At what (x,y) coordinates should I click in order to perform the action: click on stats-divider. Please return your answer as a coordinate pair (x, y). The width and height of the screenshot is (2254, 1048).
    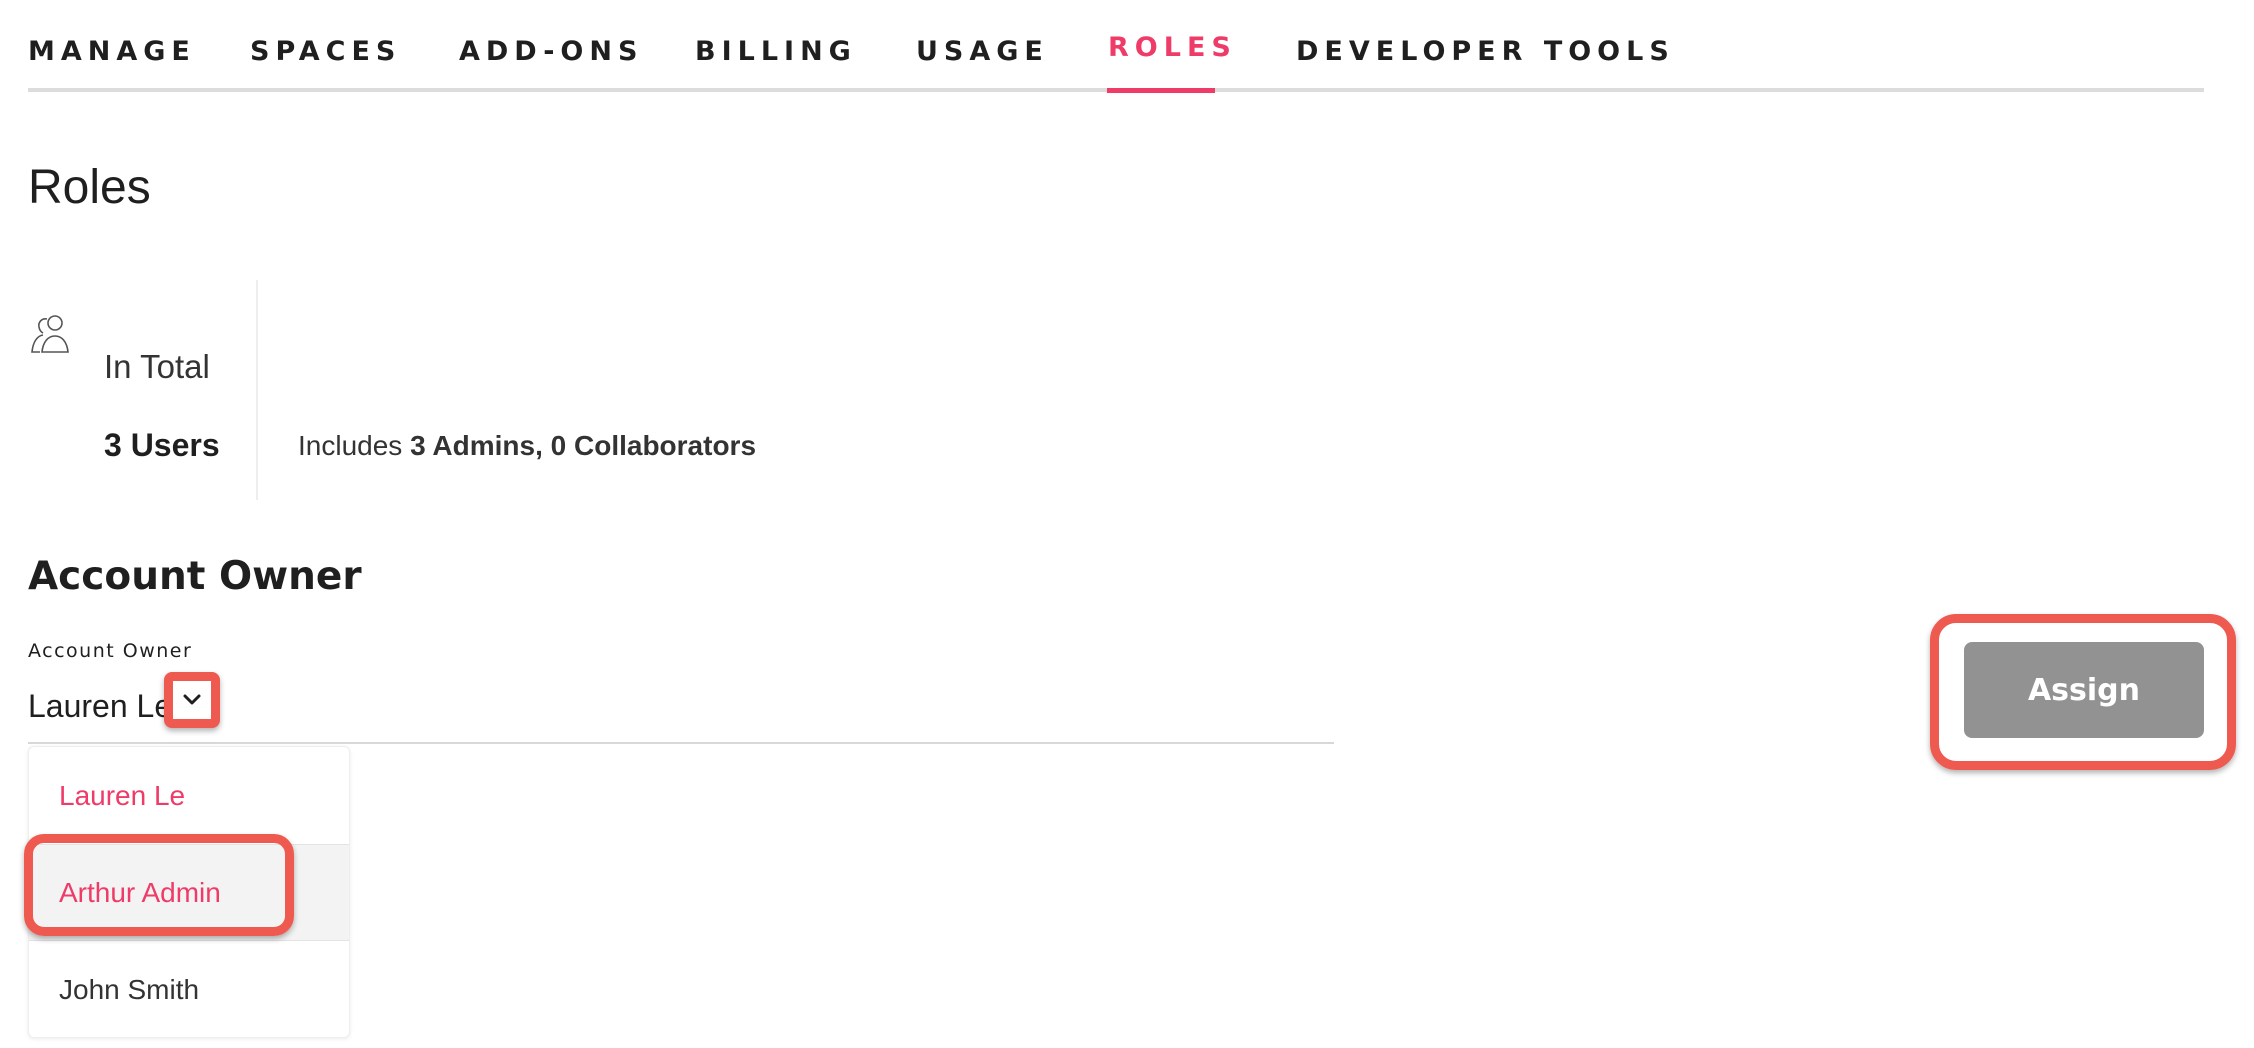
    Looking at the image, I should click on (257, 390).